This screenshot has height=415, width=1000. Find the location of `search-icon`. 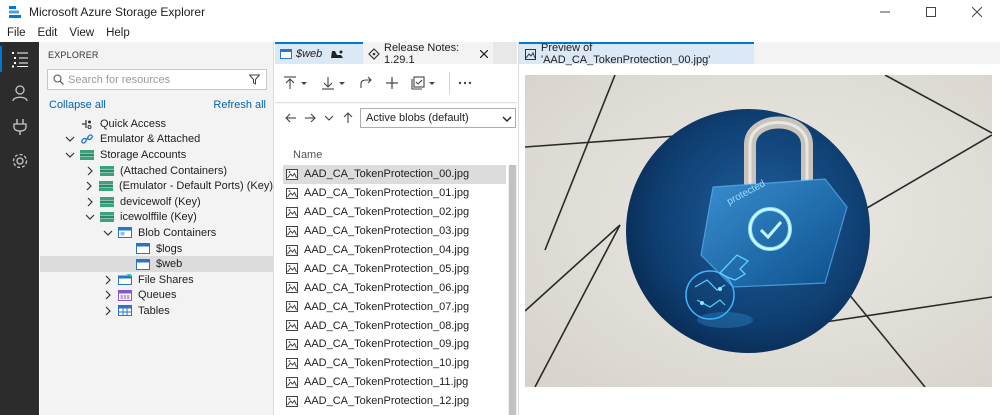

search-icon is located at coordinates (58, 79).